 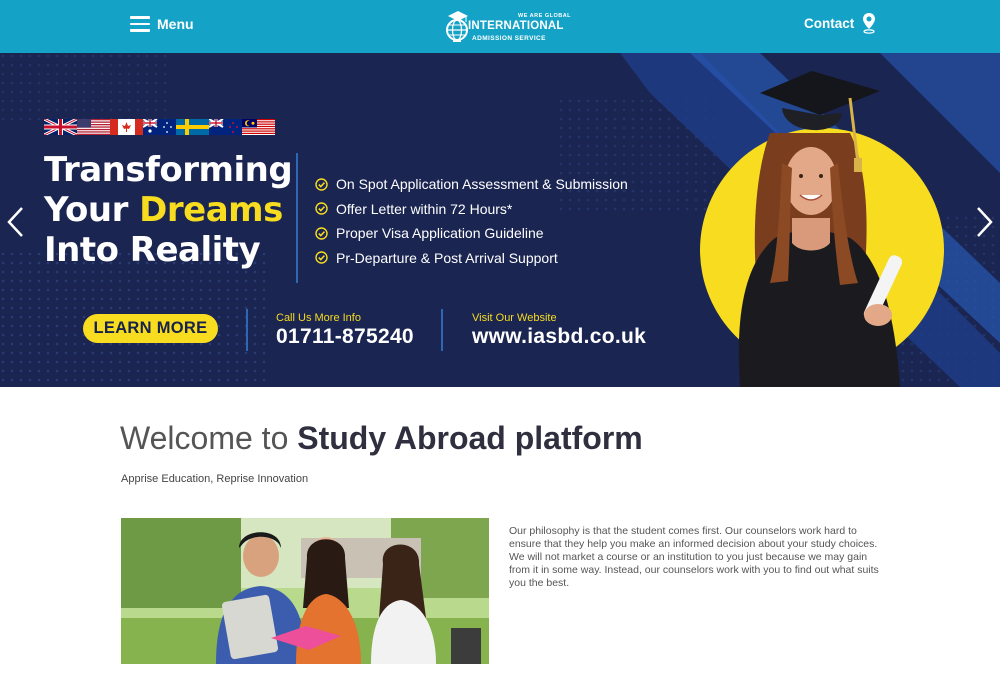 I want to click on uk-flag-icon, so click(x=60, y=127).